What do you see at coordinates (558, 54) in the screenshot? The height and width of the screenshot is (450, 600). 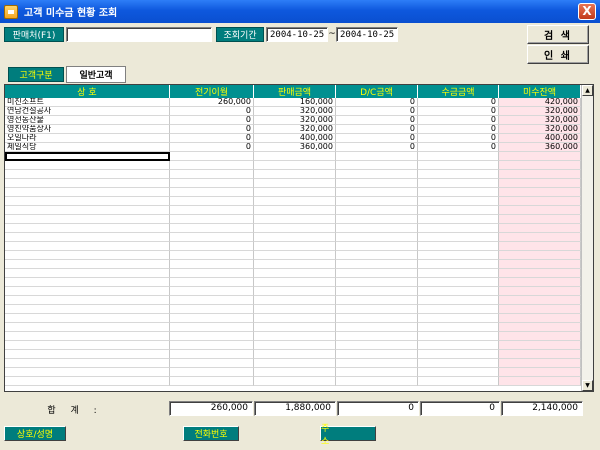 I see `print-button: 인 쇄` at bounding box center [558, 54].